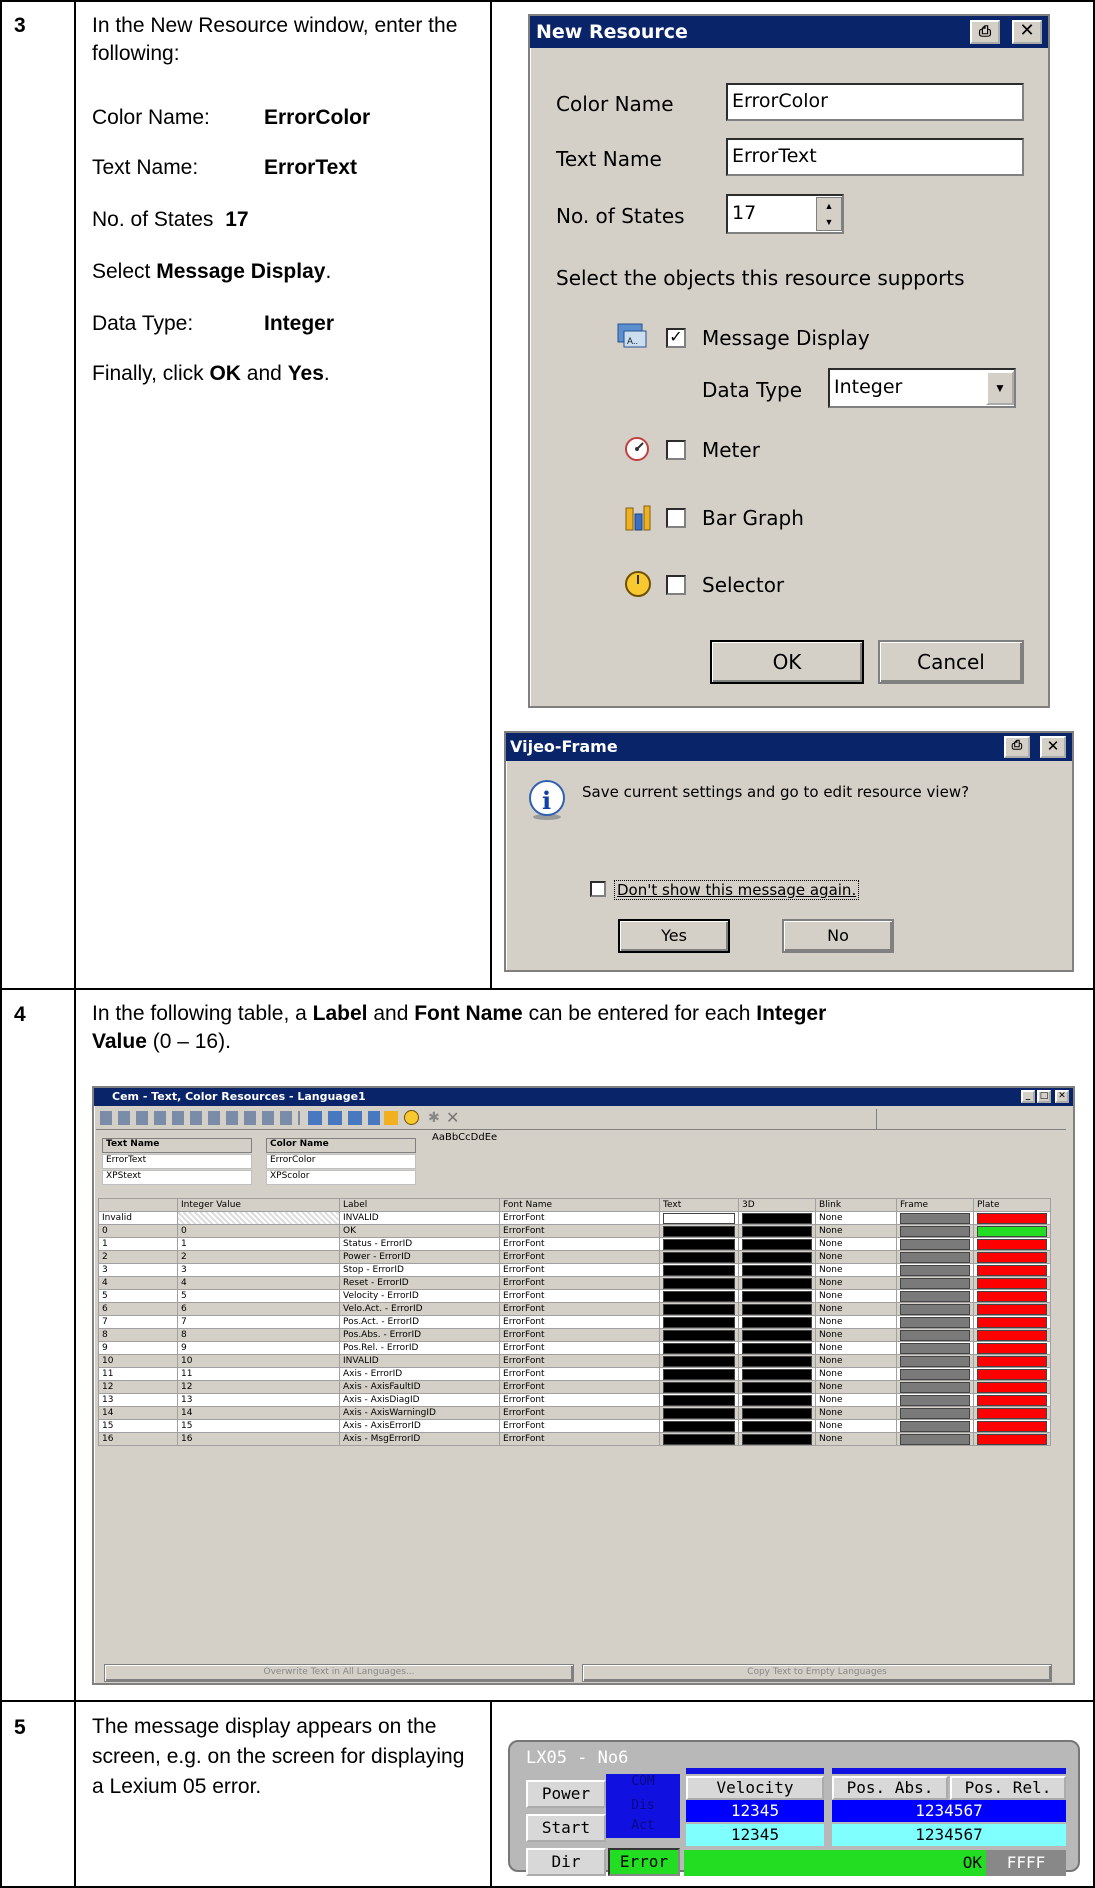 The width and height of the screenshot is (1095, 1888). What do you see at coordinates (575, 1439) in the screenshot?
I see `table-row: 16 16 Axis - MsgErrorID ErrorFont None` at bounding box center [575, 1439].